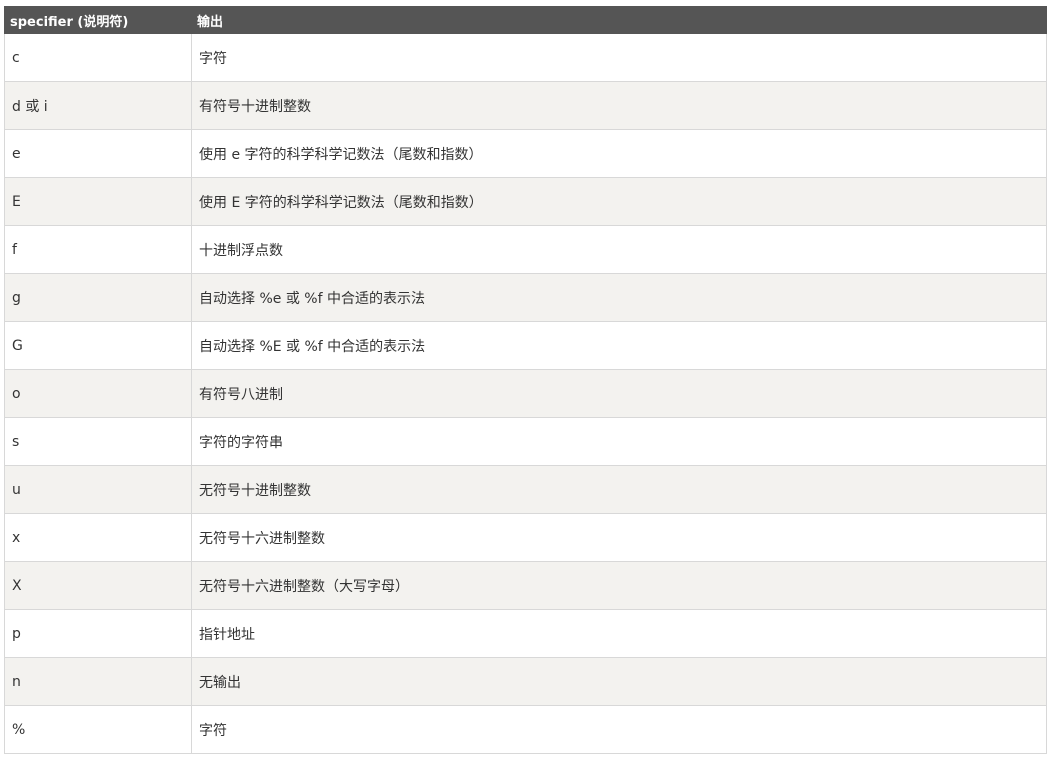 The height and width of the screenshot is (781, 1052). Describe the element at coordinates (98, 537) in the screenshot. I see `cell-specifier: x` at that location.